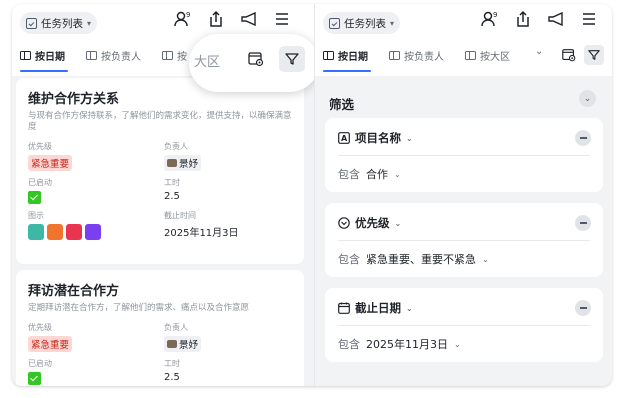 This screenshot has height=398, width=626. I want to click on tab-label: 按, so click(182, 57).